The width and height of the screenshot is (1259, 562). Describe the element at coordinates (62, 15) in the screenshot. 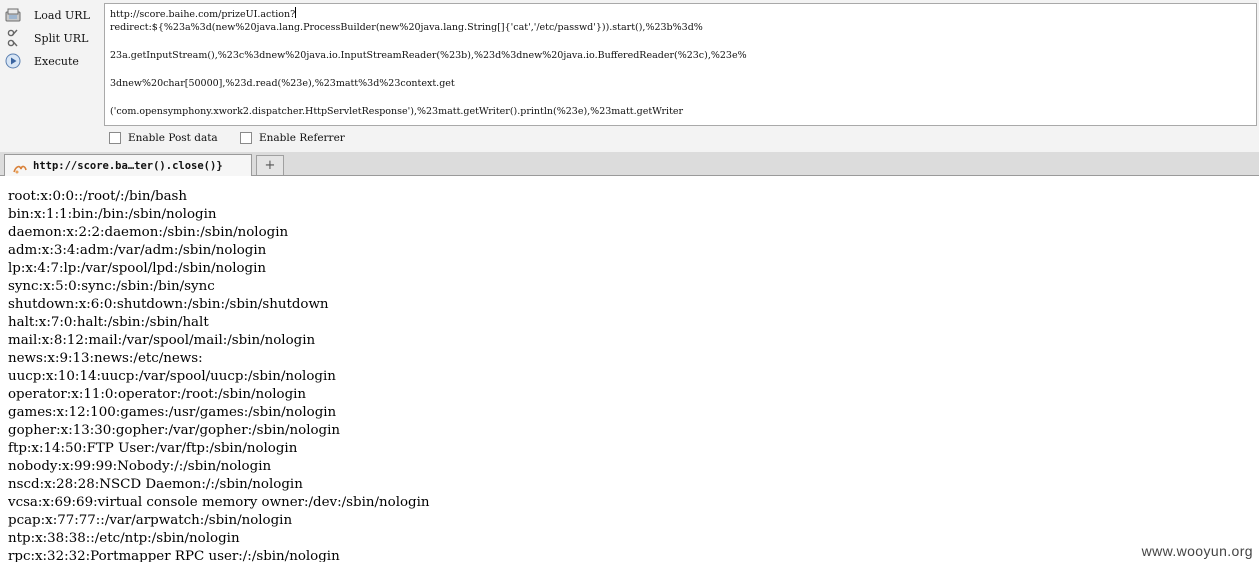

I see `load-url-label: Load URL` at that location.